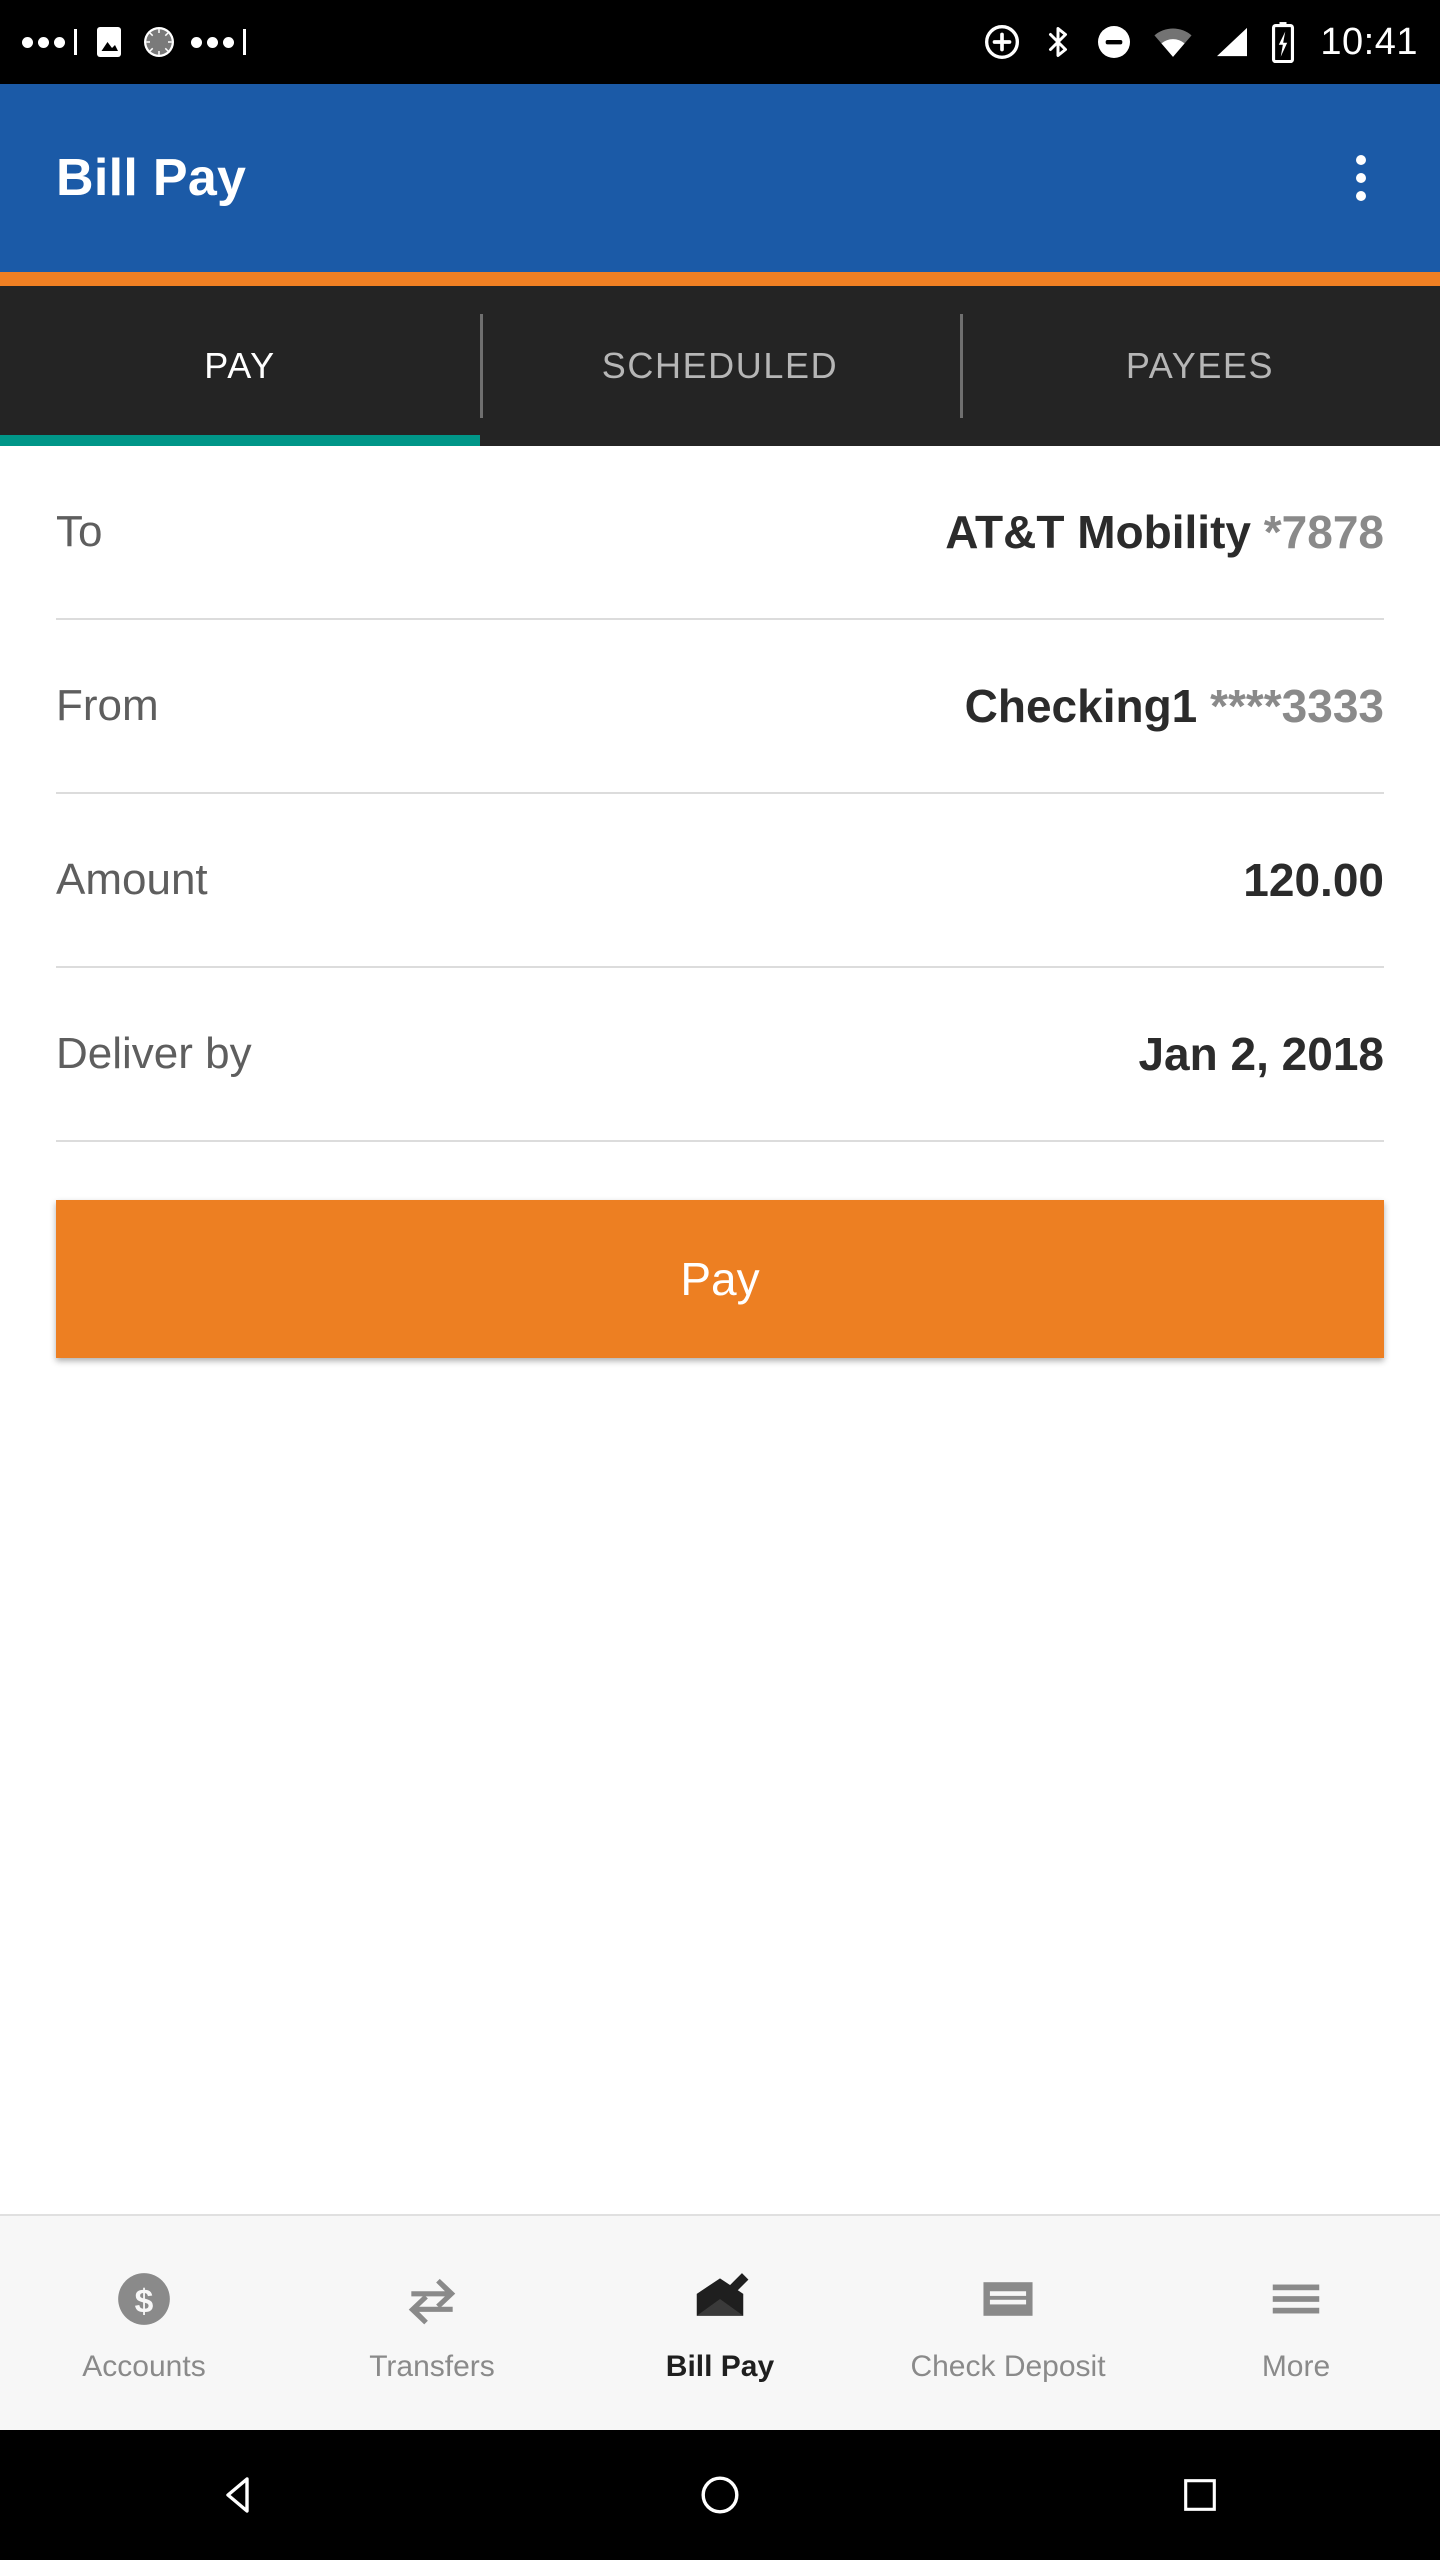  I want to click on check-lines-icon, so click(1008, 2299).